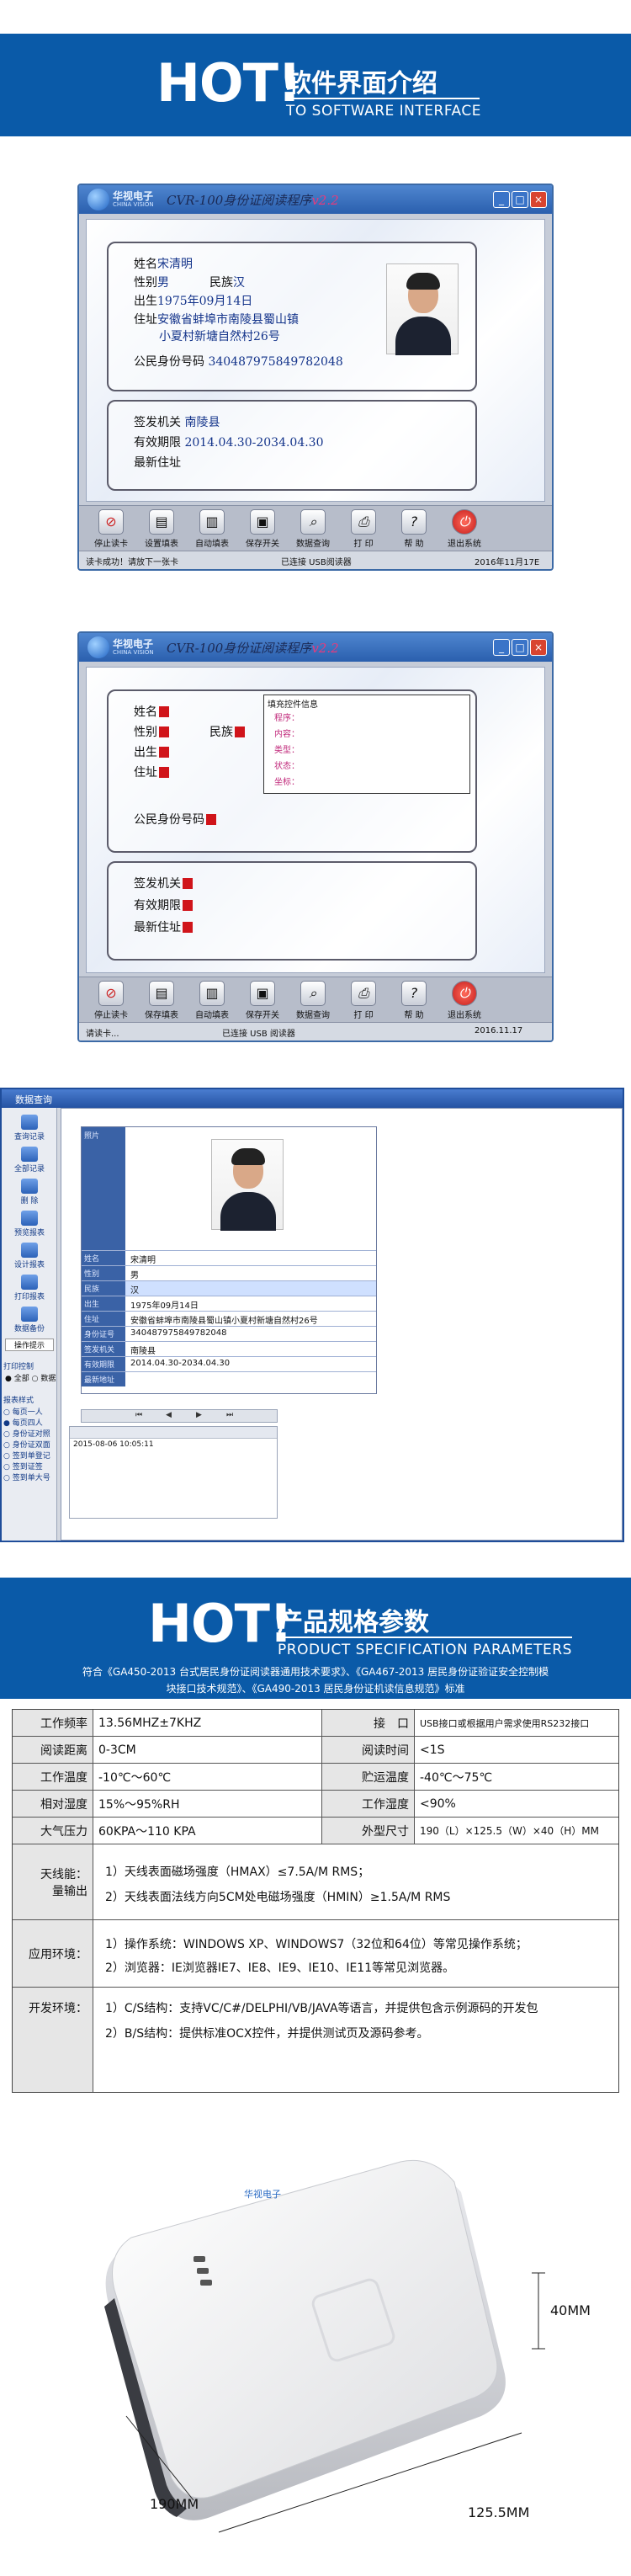 The height and width of the screenshot is (2576, 631). I want to click on fill-control-panel: 填充控件信息 程序： 内容： 类型： 状态： 坐标：, so click(366, 745).